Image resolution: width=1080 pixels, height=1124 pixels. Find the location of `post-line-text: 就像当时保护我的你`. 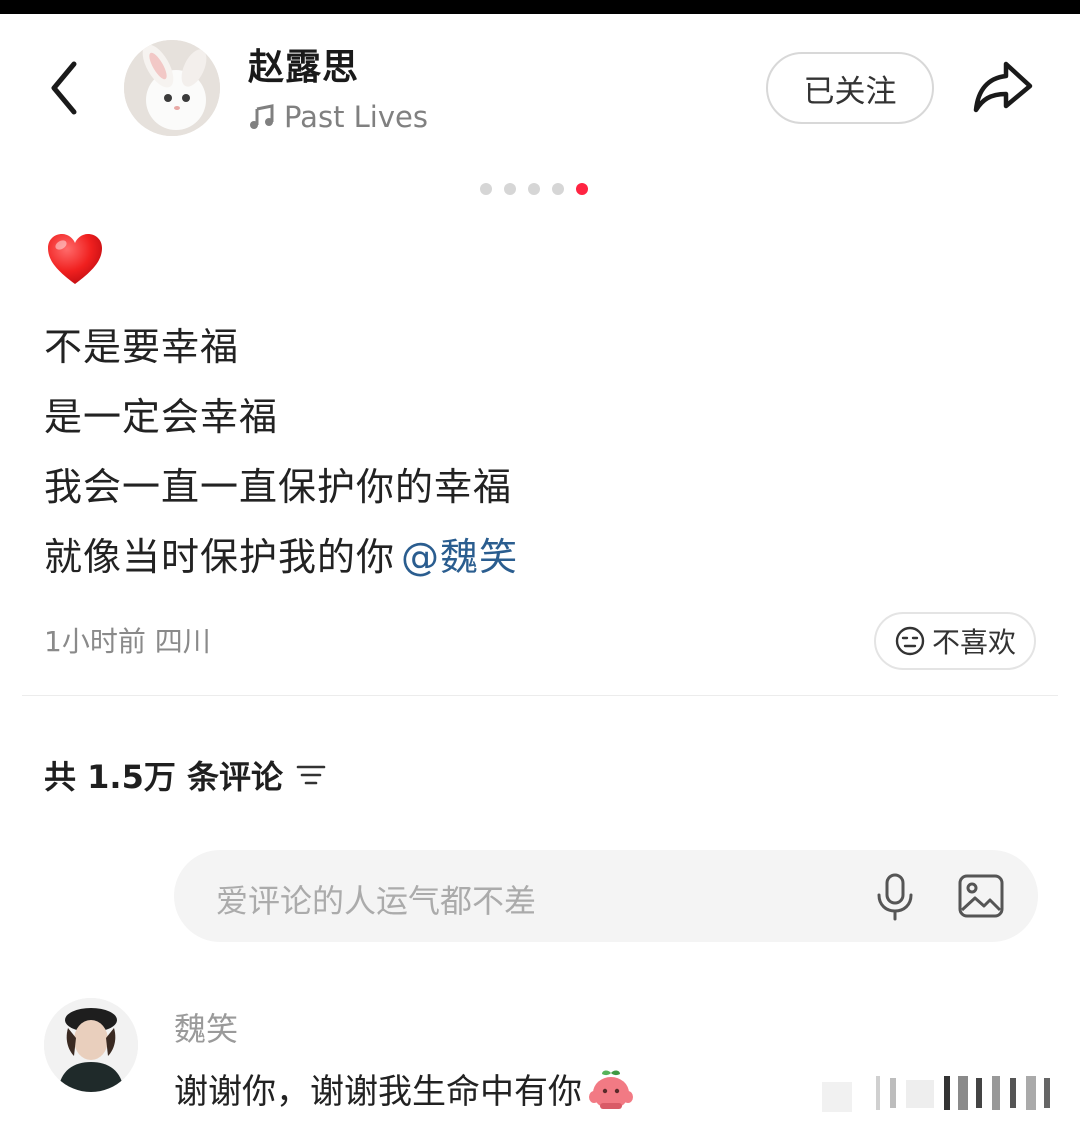

post-line-text: 就像当时保护我的你 is located at coordinates (220, 557).